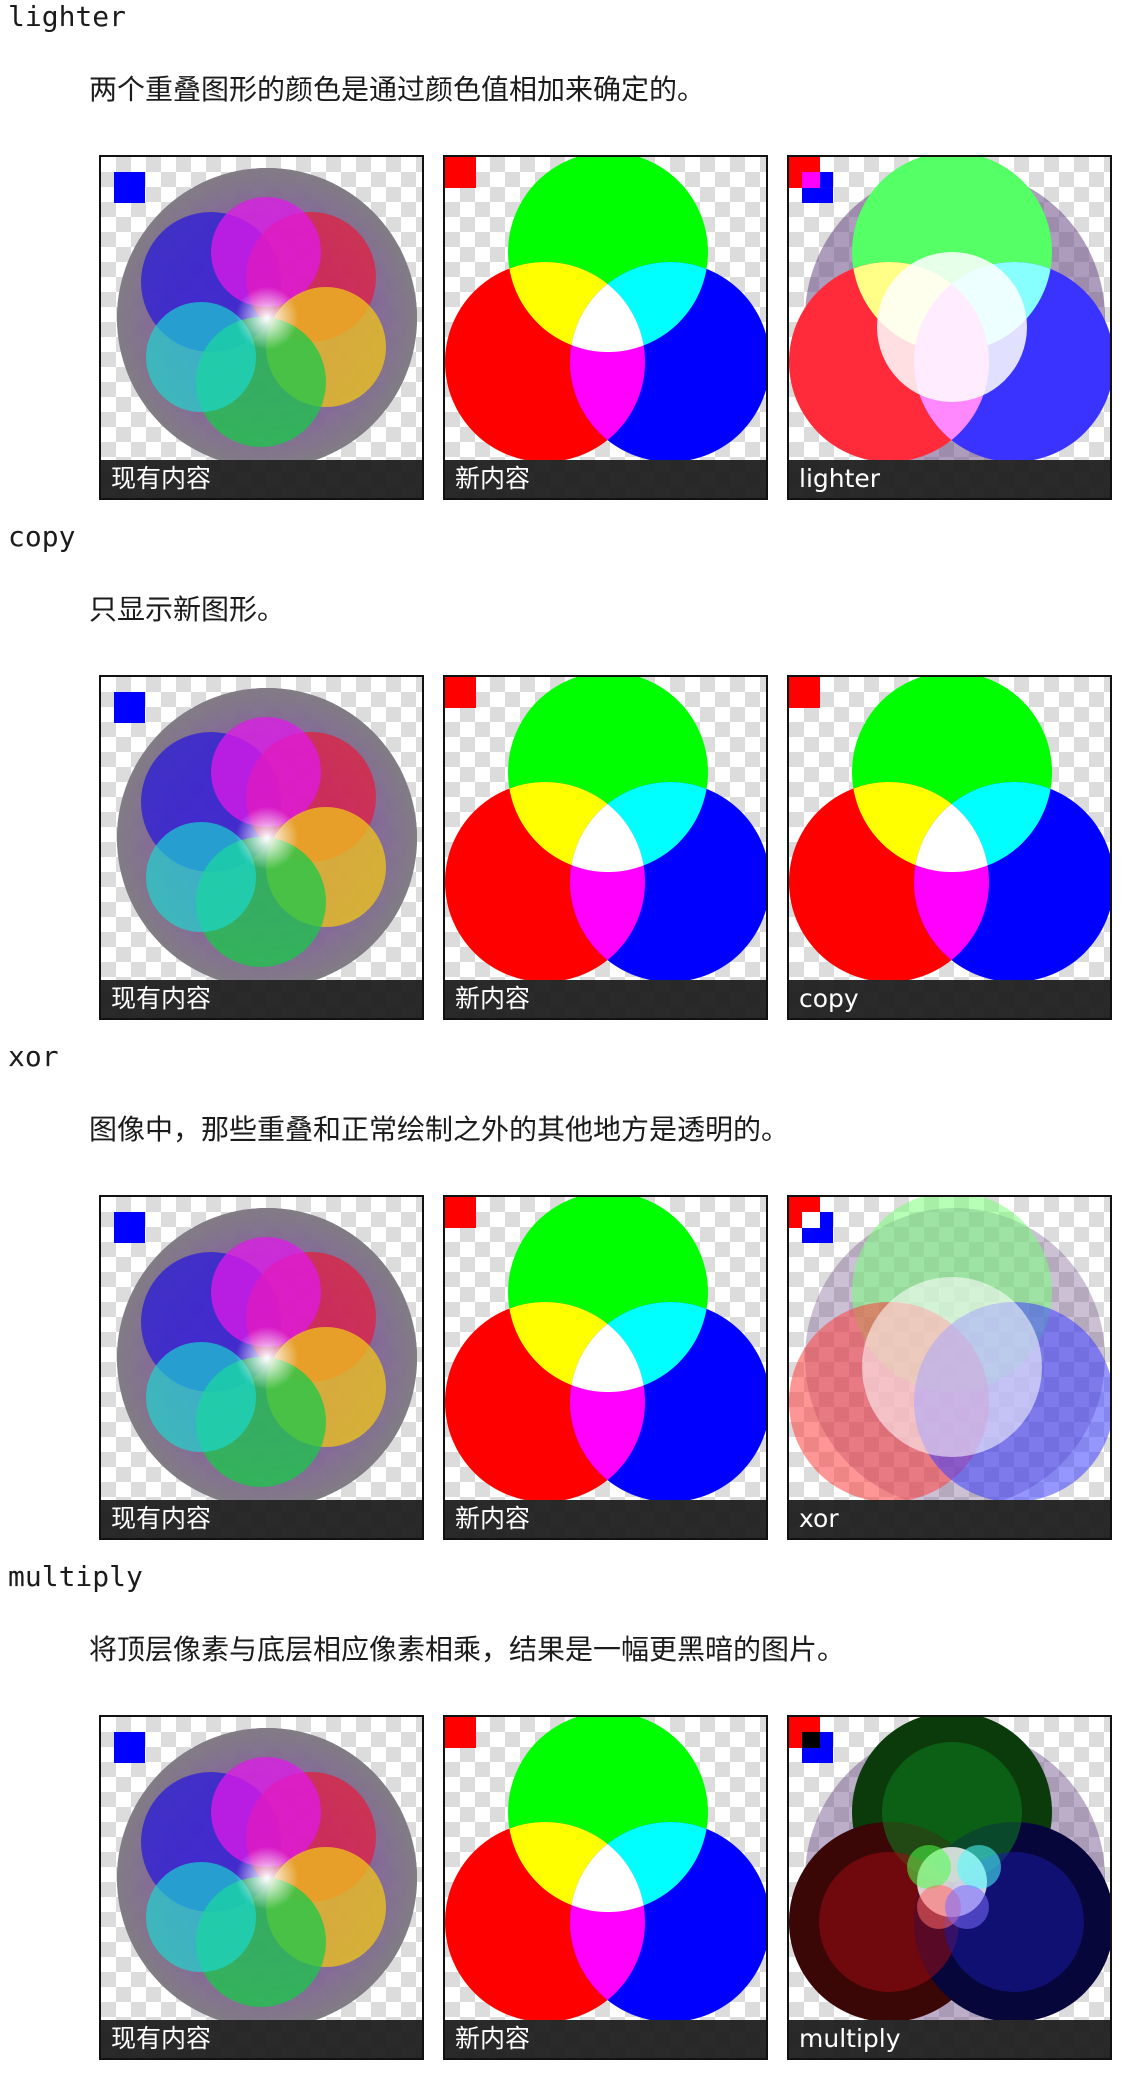 The width and height of the screenshot is (1144, 2078). What do you see at coordinates (949, 1868) in the screenshot?
I see `multiply-result-graphic` at bounding box center [949, 1868].